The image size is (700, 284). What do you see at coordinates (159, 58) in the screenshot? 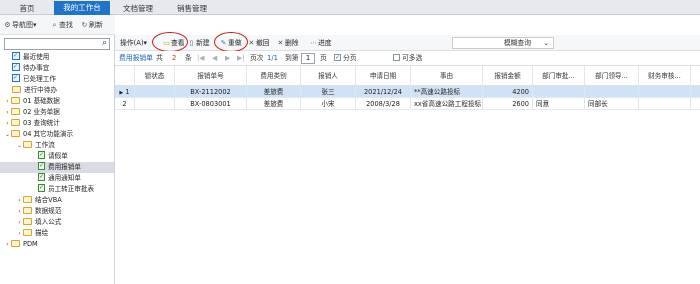
I see `total-prefix: 共` at bounding box center [159, 58].